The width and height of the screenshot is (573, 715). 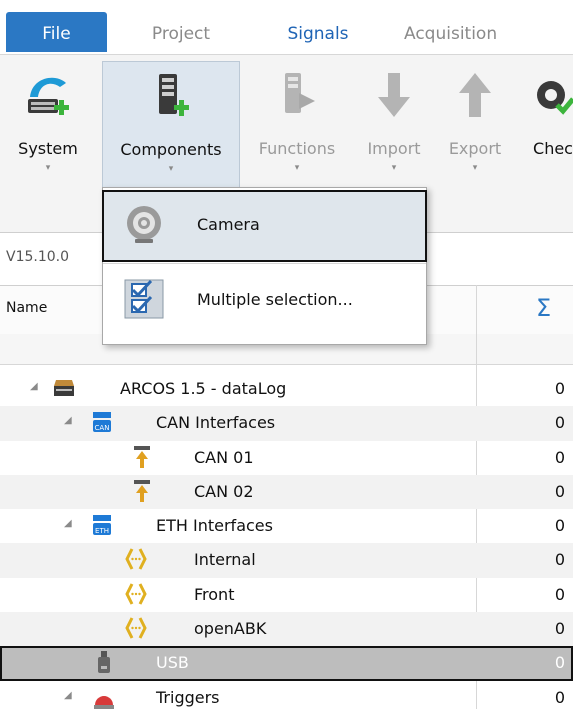 What do you see at coordinates (171, 125) in the screenshot?
I see `components-button: Components ▾` at bounding box center [171, 125].